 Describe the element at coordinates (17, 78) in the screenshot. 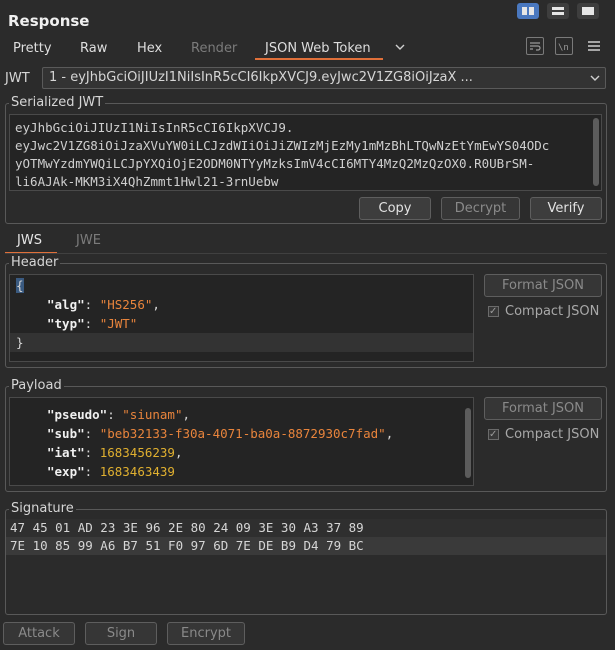

I see `jwt-label: JWT` at that location.